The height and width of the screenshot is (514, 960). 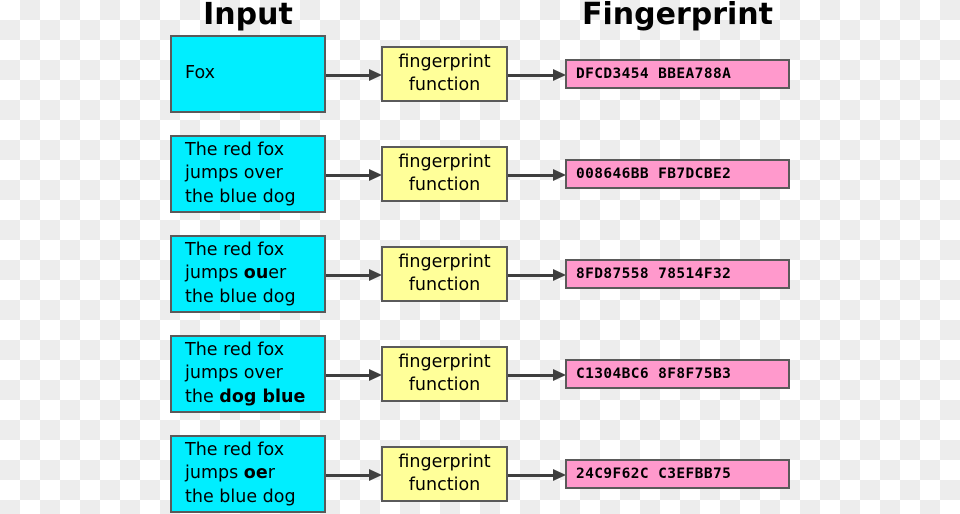 I want to click on input-text: The red fox jumps oer the blue dog, so click(x=248, y=474).